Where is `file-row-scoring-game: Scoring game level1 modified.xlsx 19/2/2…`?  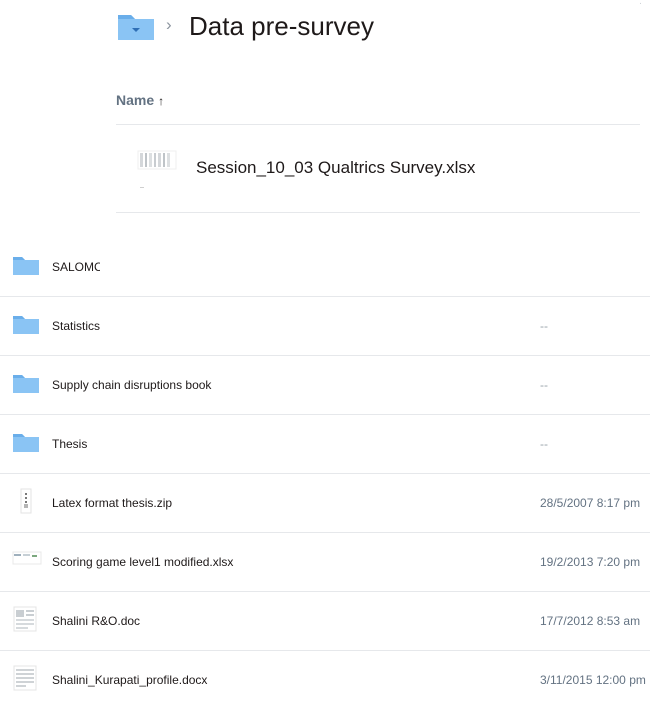 file-row-scoring-game: Scoring game level1 modified.xlsx 19/2/2… is located at coordinates (325, 562).